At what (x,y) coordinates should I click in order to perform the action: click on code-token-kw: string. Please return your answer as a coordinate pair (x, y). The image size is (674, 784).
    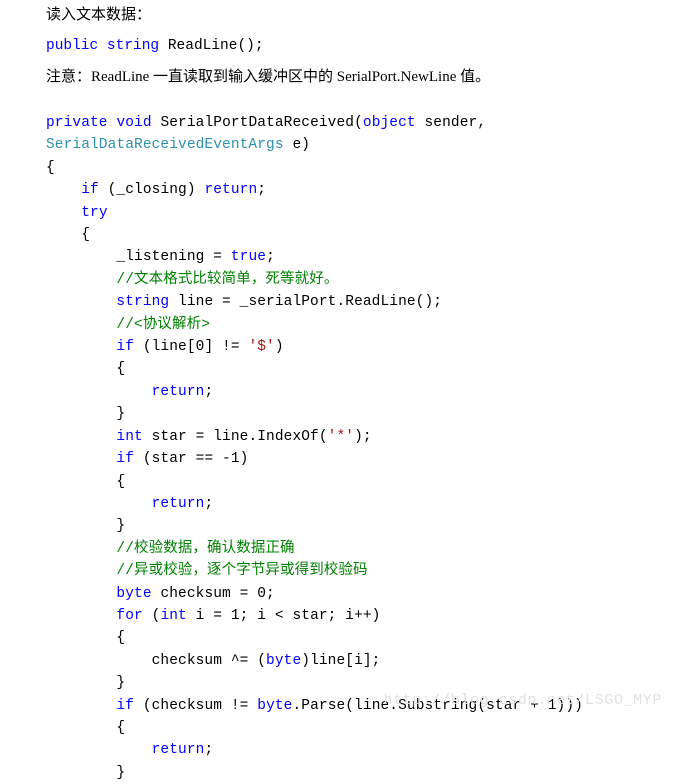
    Looking at the image, I should click on (143, 302).